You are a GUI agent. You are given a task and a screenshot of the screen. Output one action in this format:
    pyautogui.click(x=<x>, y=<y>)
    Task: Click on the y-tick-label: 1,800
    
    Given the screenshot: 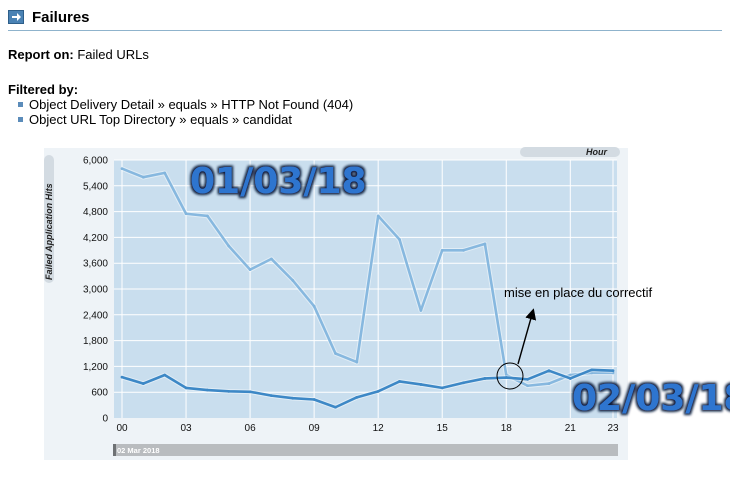 What is the action you would take?
    pyautogui.click(x=95, y=341)
    